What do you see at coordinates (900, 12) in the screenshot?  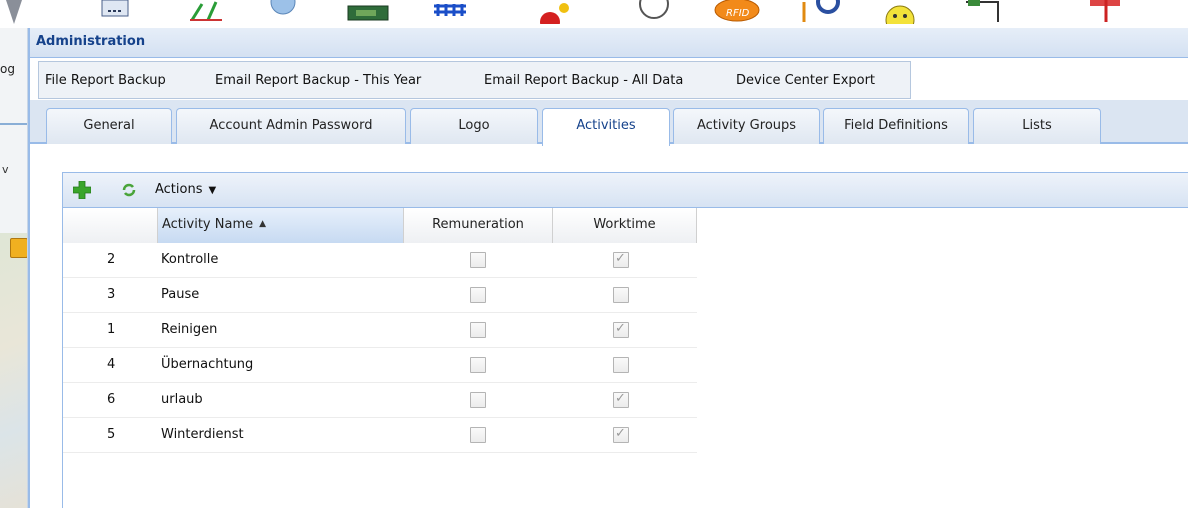 I see `smiley-icon` at bounding box center [900, 12].